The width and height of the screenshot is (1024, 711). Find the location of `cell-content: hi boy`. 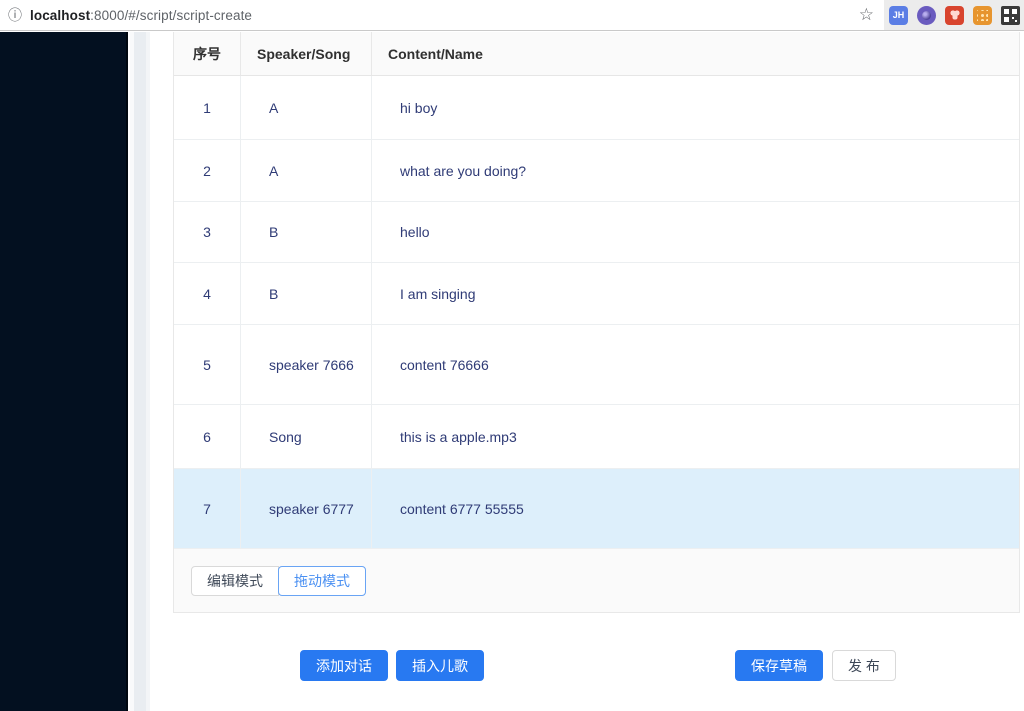

cell-content: hi boy is located at coordinates (419, 107).